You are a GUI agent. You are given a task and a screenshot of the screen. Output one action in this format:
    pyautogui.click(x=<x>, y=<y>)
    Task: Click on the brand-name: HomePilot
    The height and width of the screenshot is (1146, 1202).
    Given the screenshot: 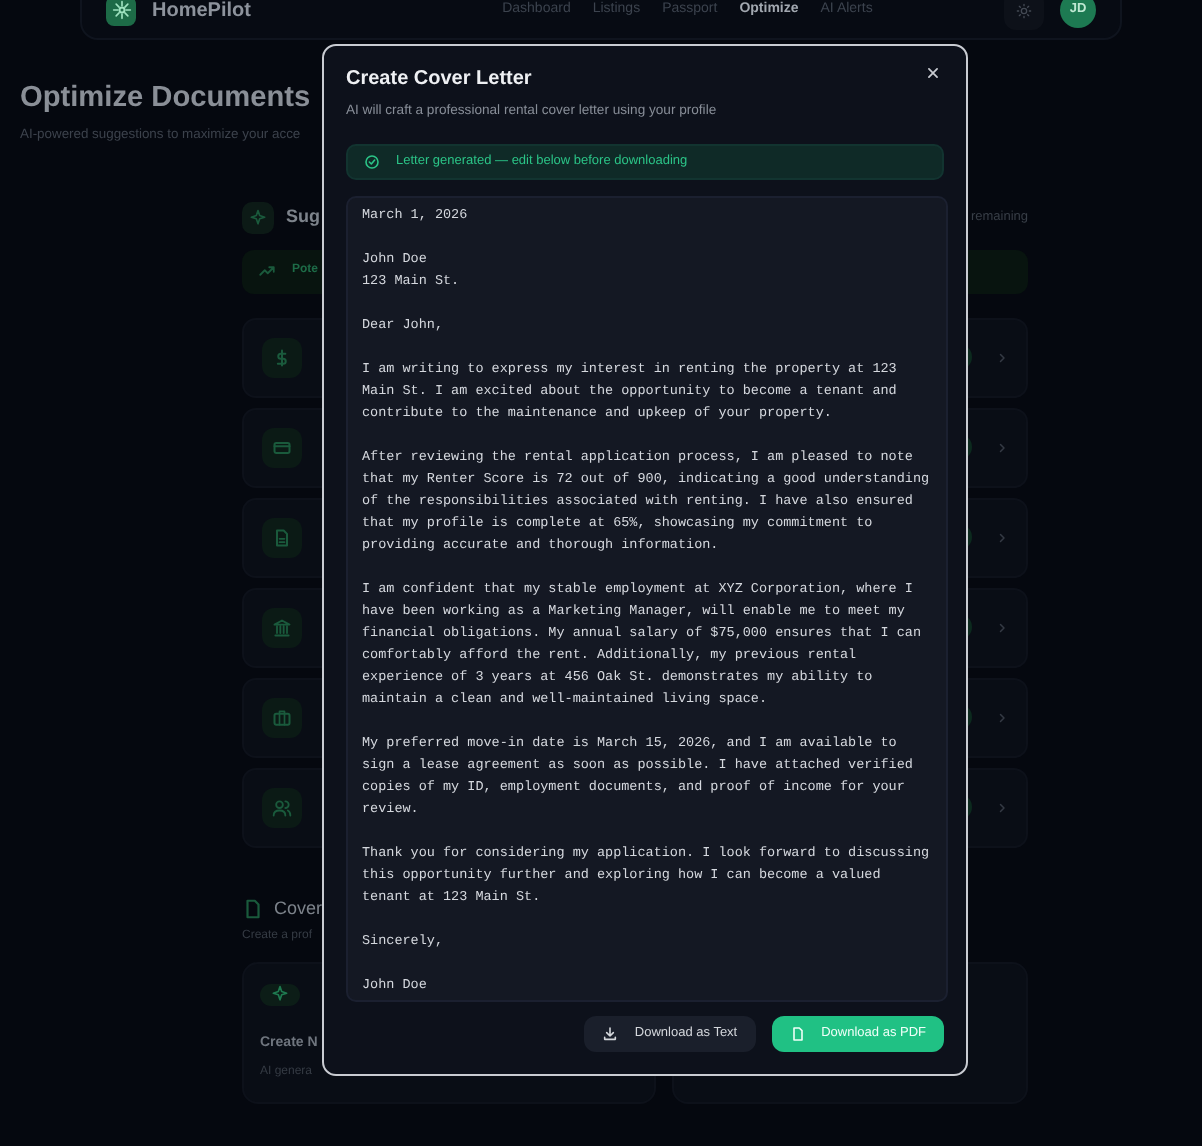 What is the action you would take?
    pyautogui.click(x=201, y=12)
    